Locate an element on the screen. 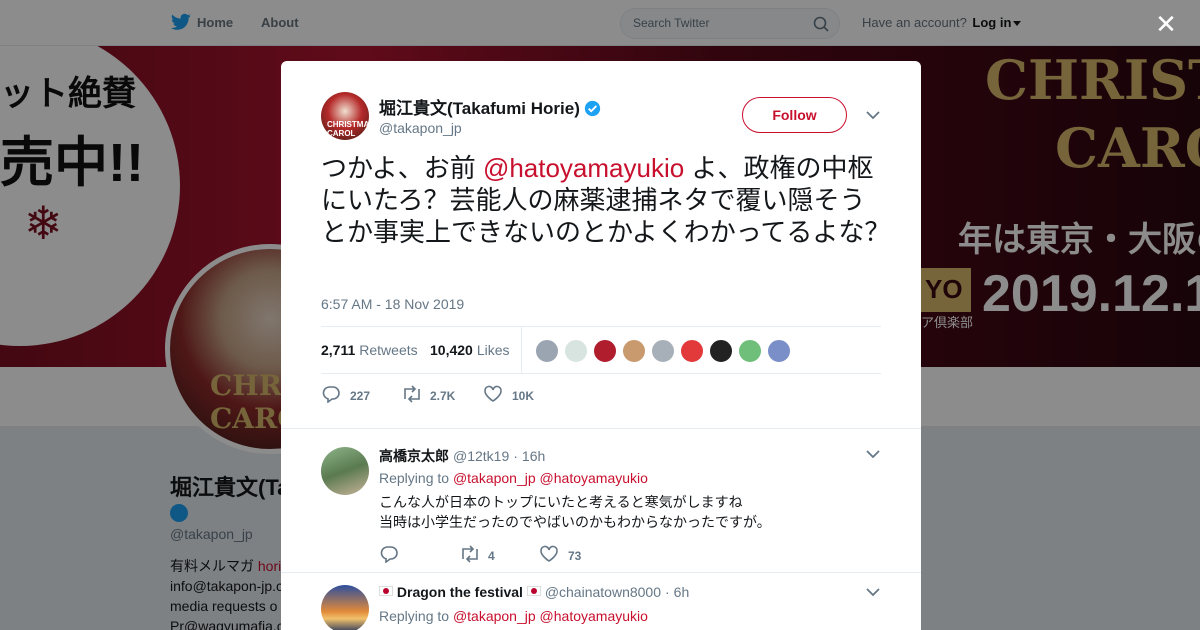 The width and height of the screenshot is (1200, 630). retweets-count: 2,711 is located at coordinates (338, 350).